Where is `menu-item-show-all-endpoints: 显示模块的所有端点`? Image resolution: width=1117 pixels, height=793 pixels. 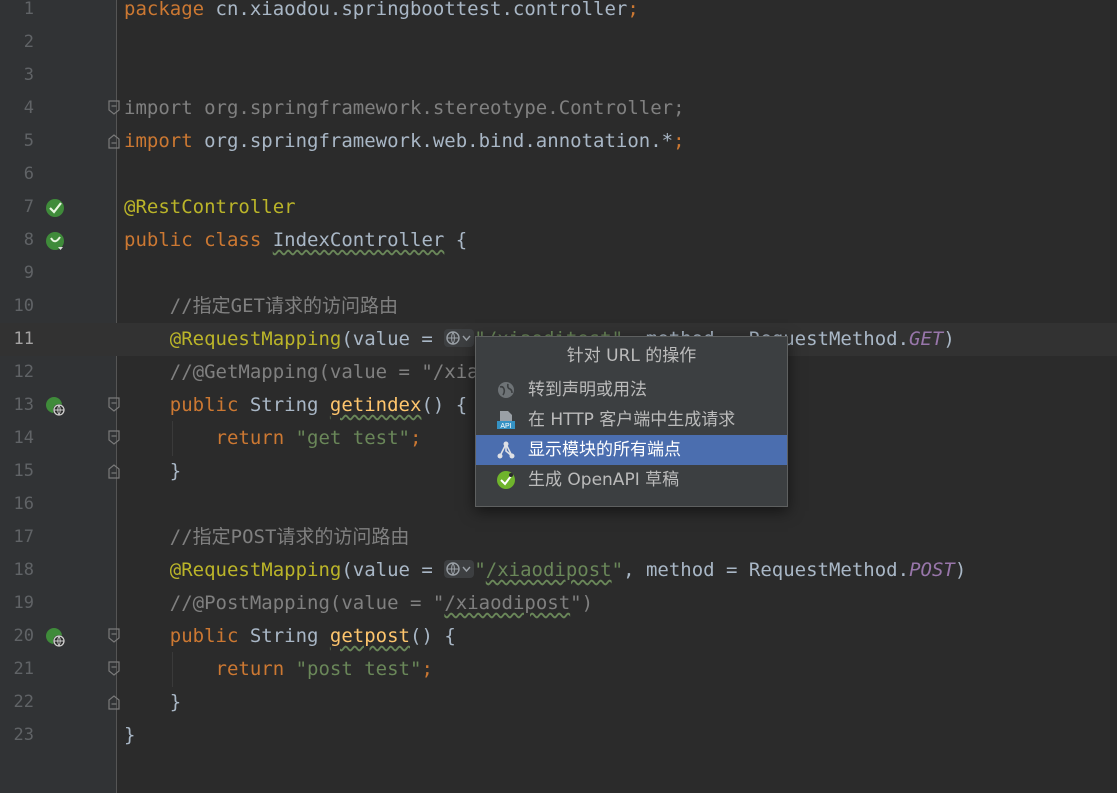
menu-item-show-all-endpoints: 显示模块的所有端点 is located at coordinates (631, 450).